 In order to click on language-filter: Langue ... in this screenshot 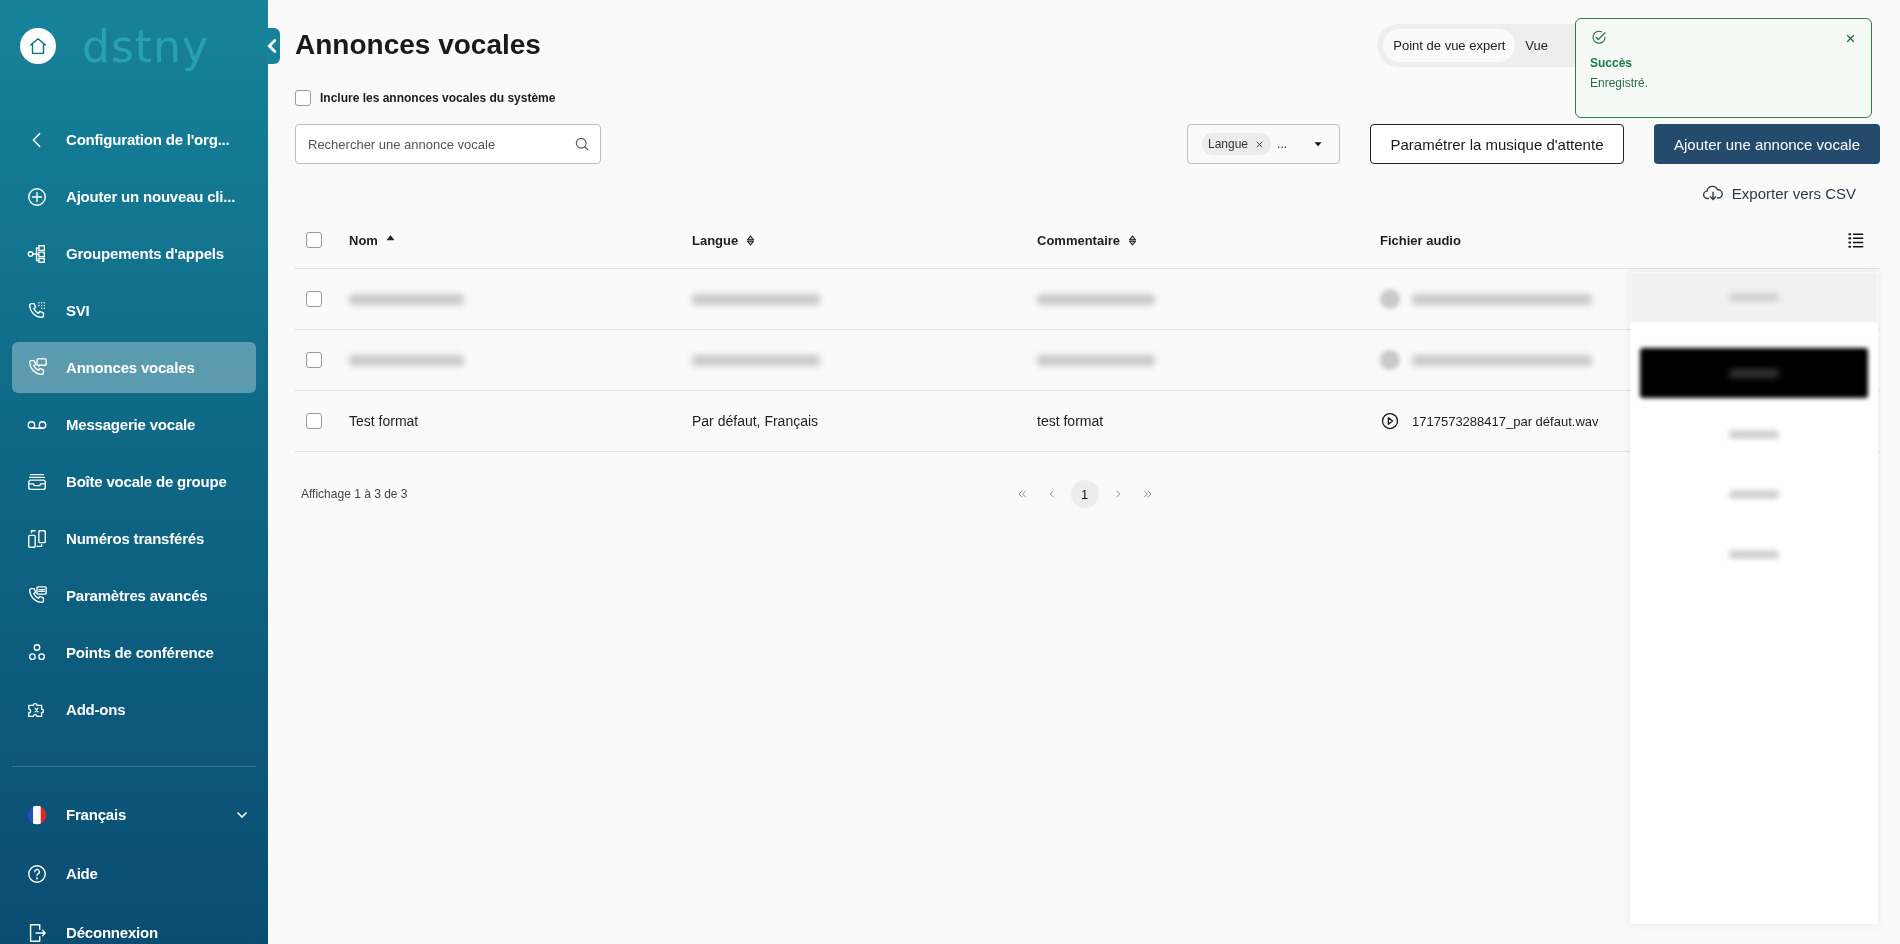, I will do `click(1263, 144)`.